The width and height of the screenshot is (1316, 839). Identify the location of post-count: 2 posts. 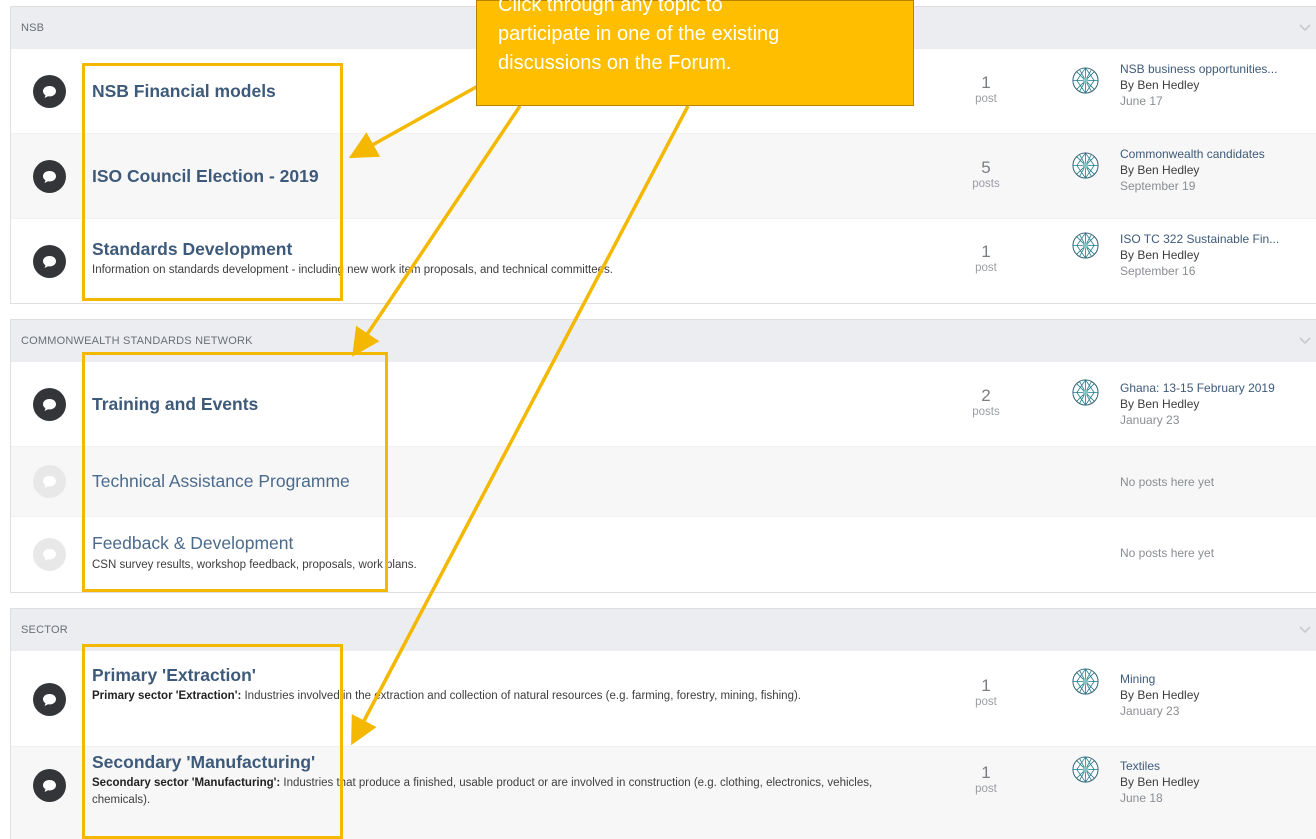
(986, 402).